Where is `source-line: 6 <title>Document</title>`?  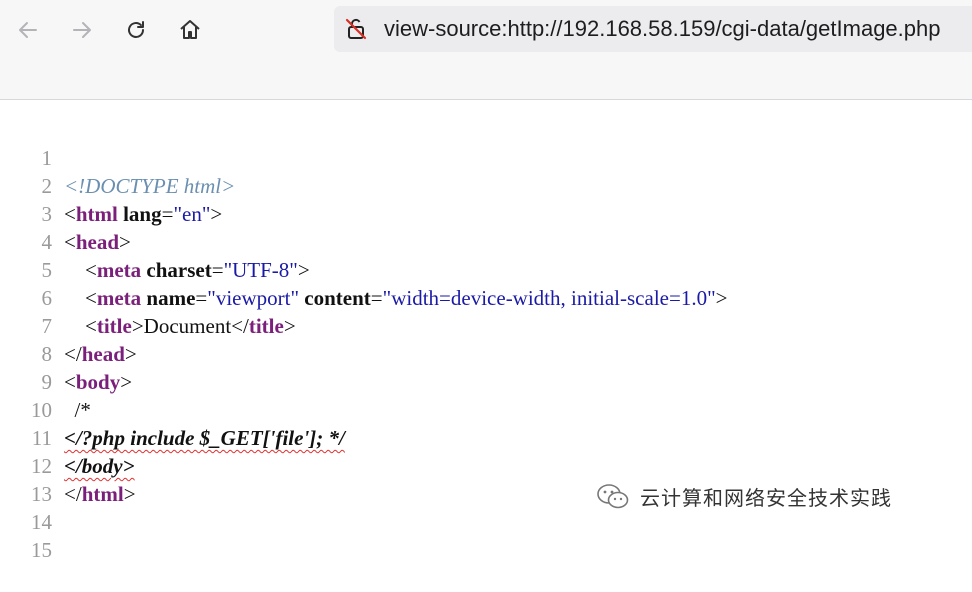 source-line: 6 <title>Document</title> is located at coordinates (486, 297).